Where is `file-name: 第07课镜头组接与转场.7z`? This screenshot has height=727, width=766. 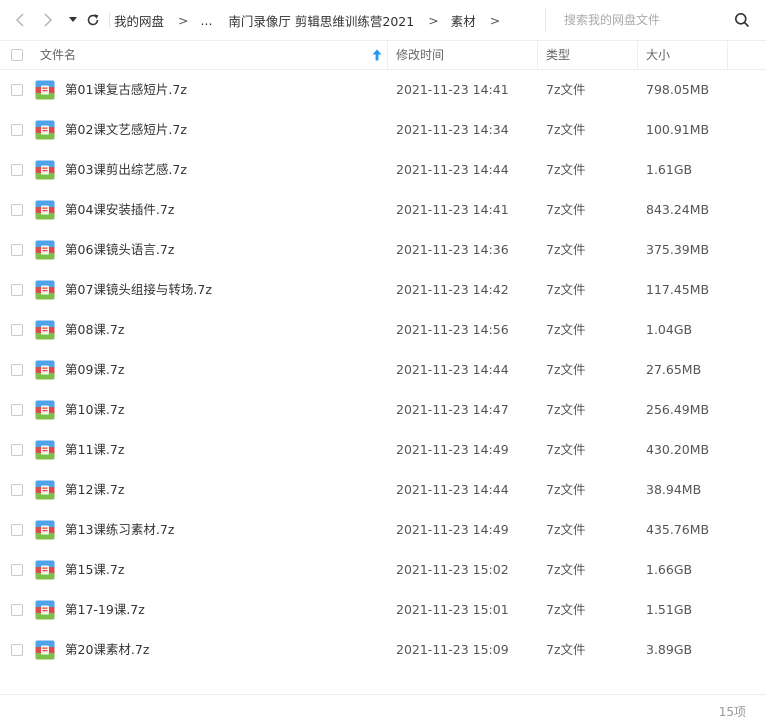 file-name: 第07课镜头组接与转场.7z is located at coordinates (138, 290).